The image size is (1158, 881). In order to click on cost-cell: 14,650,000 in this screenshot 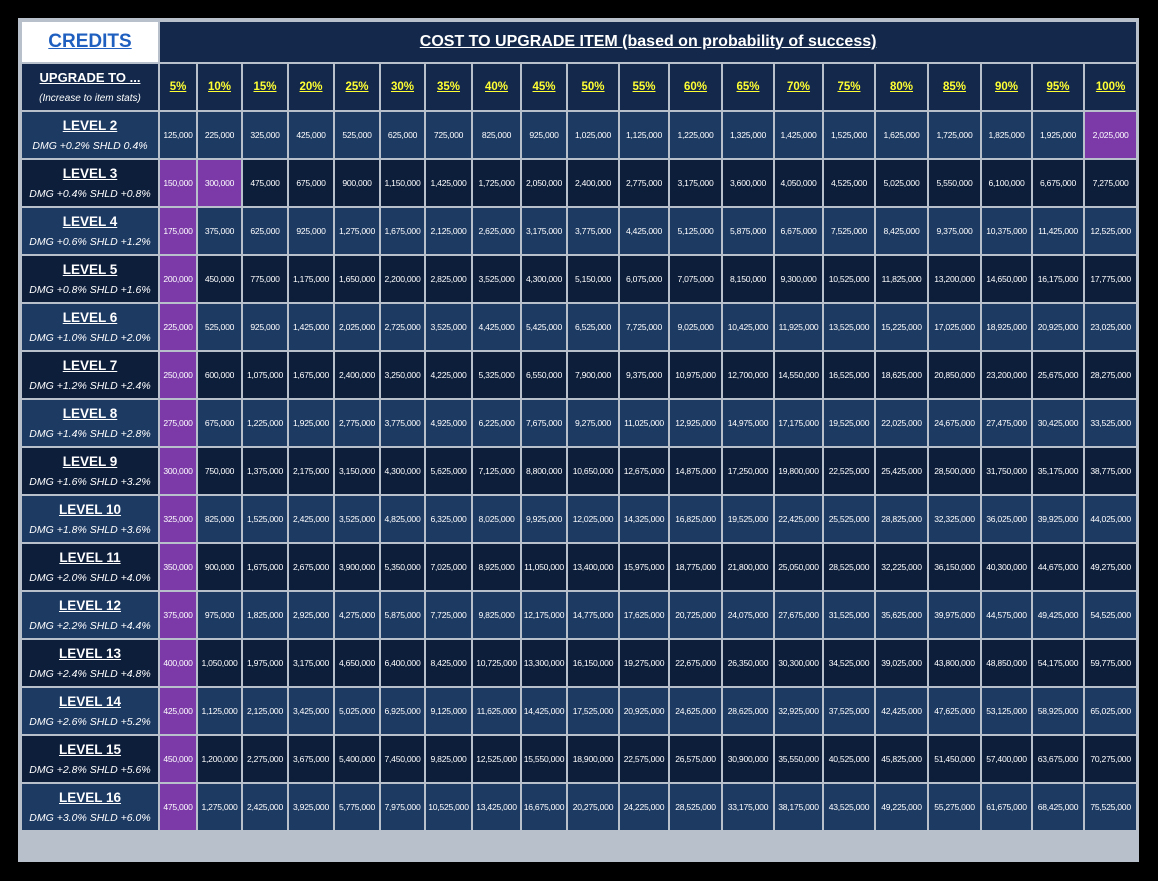, I will do `click(1006, 279)`.